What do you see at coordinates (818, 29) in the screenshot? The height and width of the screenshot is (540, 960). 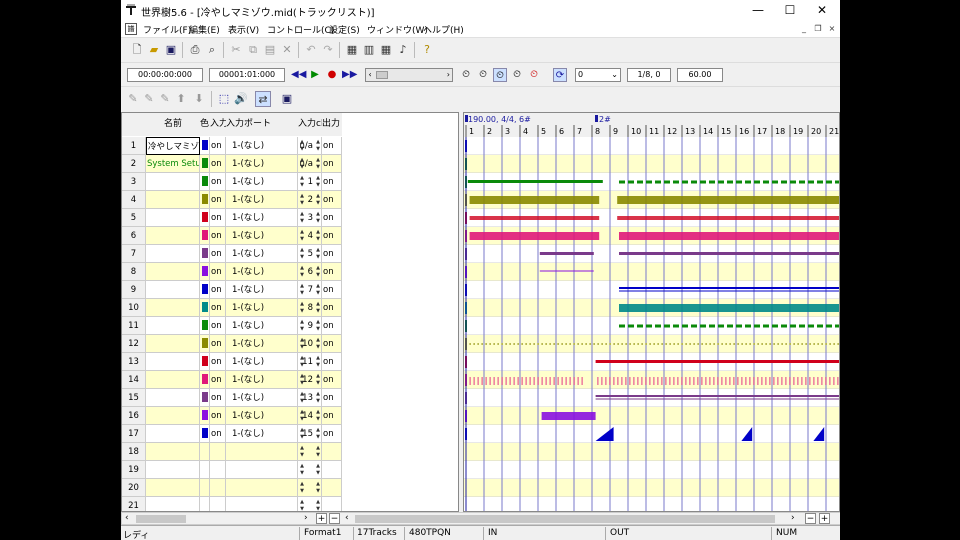 I see `mdi-restore-icon: ❐` at bounding box center [818, 29].